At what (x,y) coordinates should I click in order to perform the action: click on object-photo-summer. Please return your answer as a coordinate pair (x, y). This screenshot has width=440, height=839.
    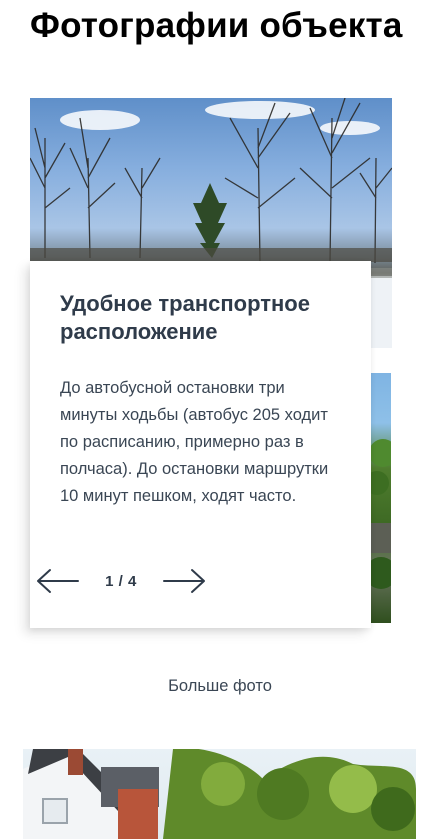
    Looking at the image, I should click on (381, 498).